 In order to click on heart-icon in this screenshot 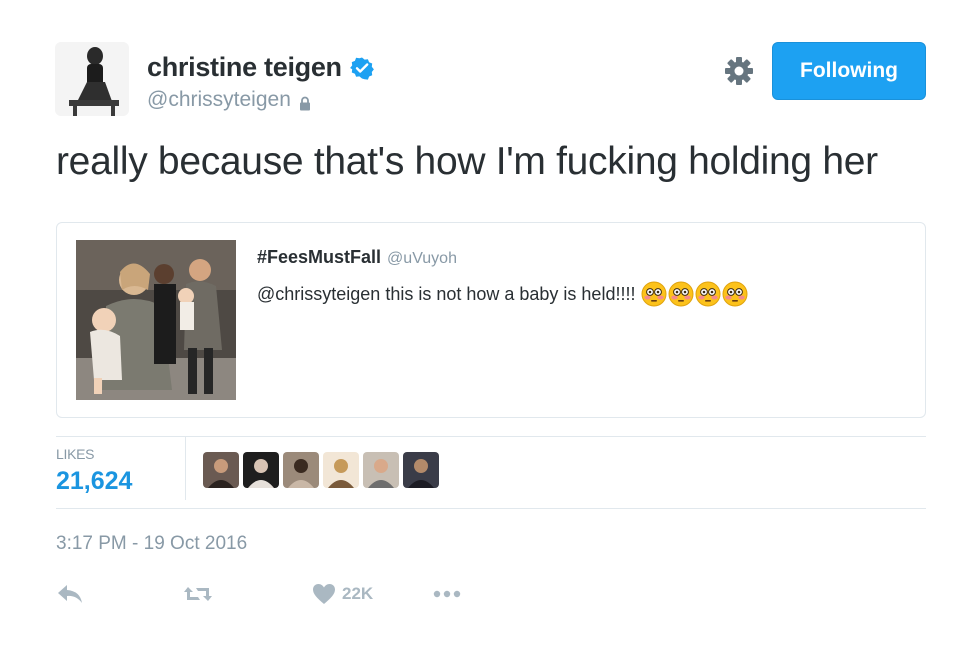, I will do `click(324, 594)`.